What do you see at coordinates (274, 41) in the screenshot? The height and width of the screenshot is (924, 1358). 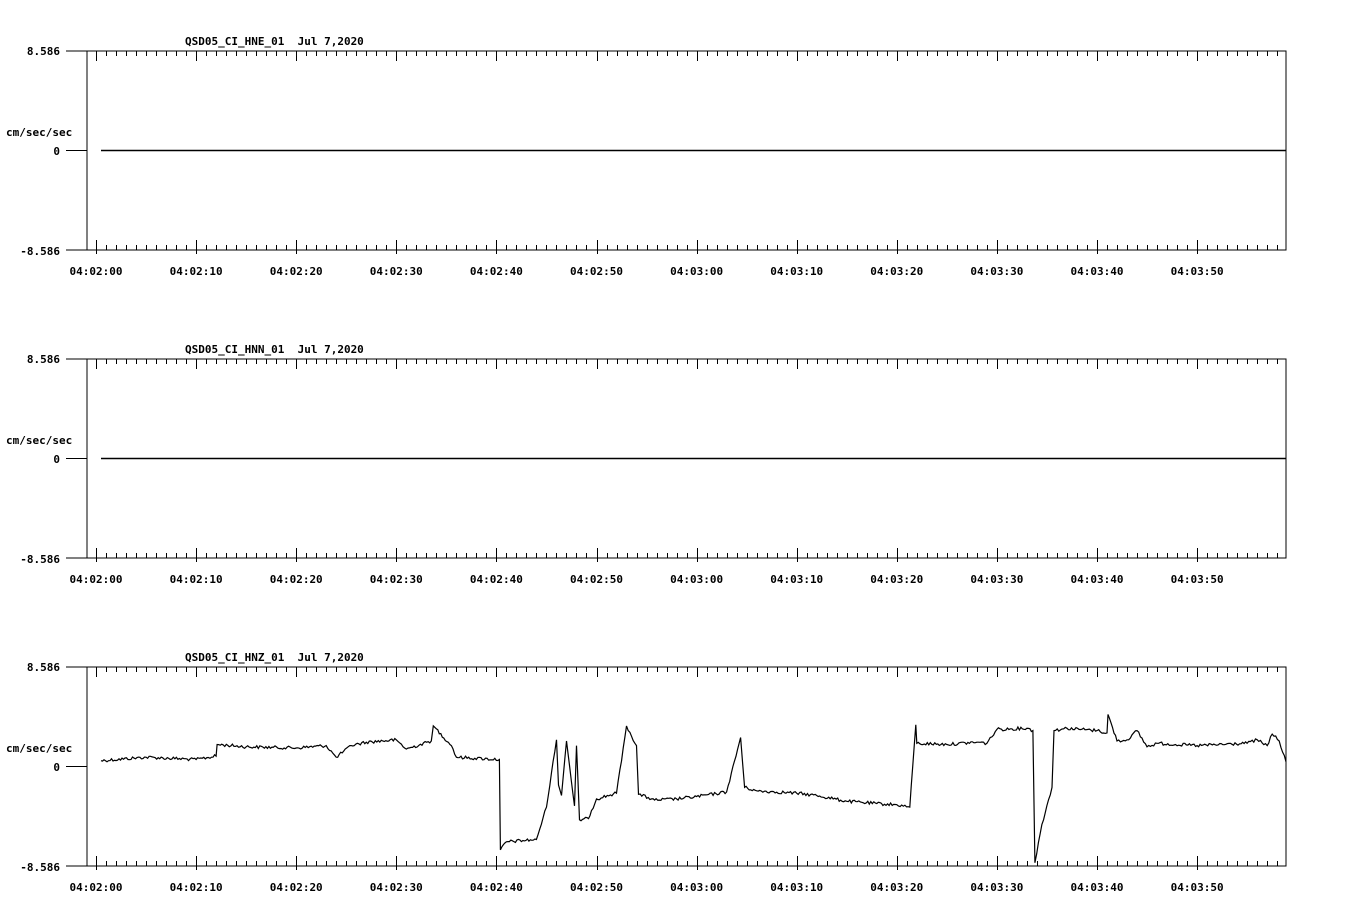 I see `panel-title: QSD05_CI_HNE_01 Jul 7,2020` at bounding box center [274, 41].